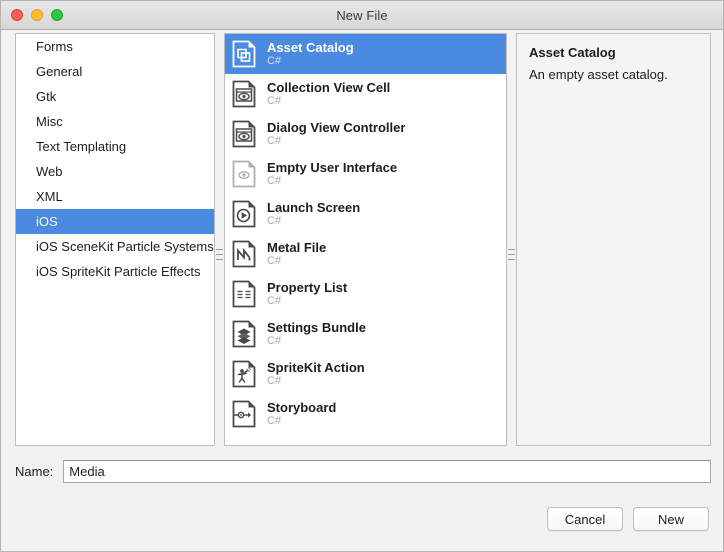  I want to click on template-text: SpriteKit Action C#, so click(316, 374).